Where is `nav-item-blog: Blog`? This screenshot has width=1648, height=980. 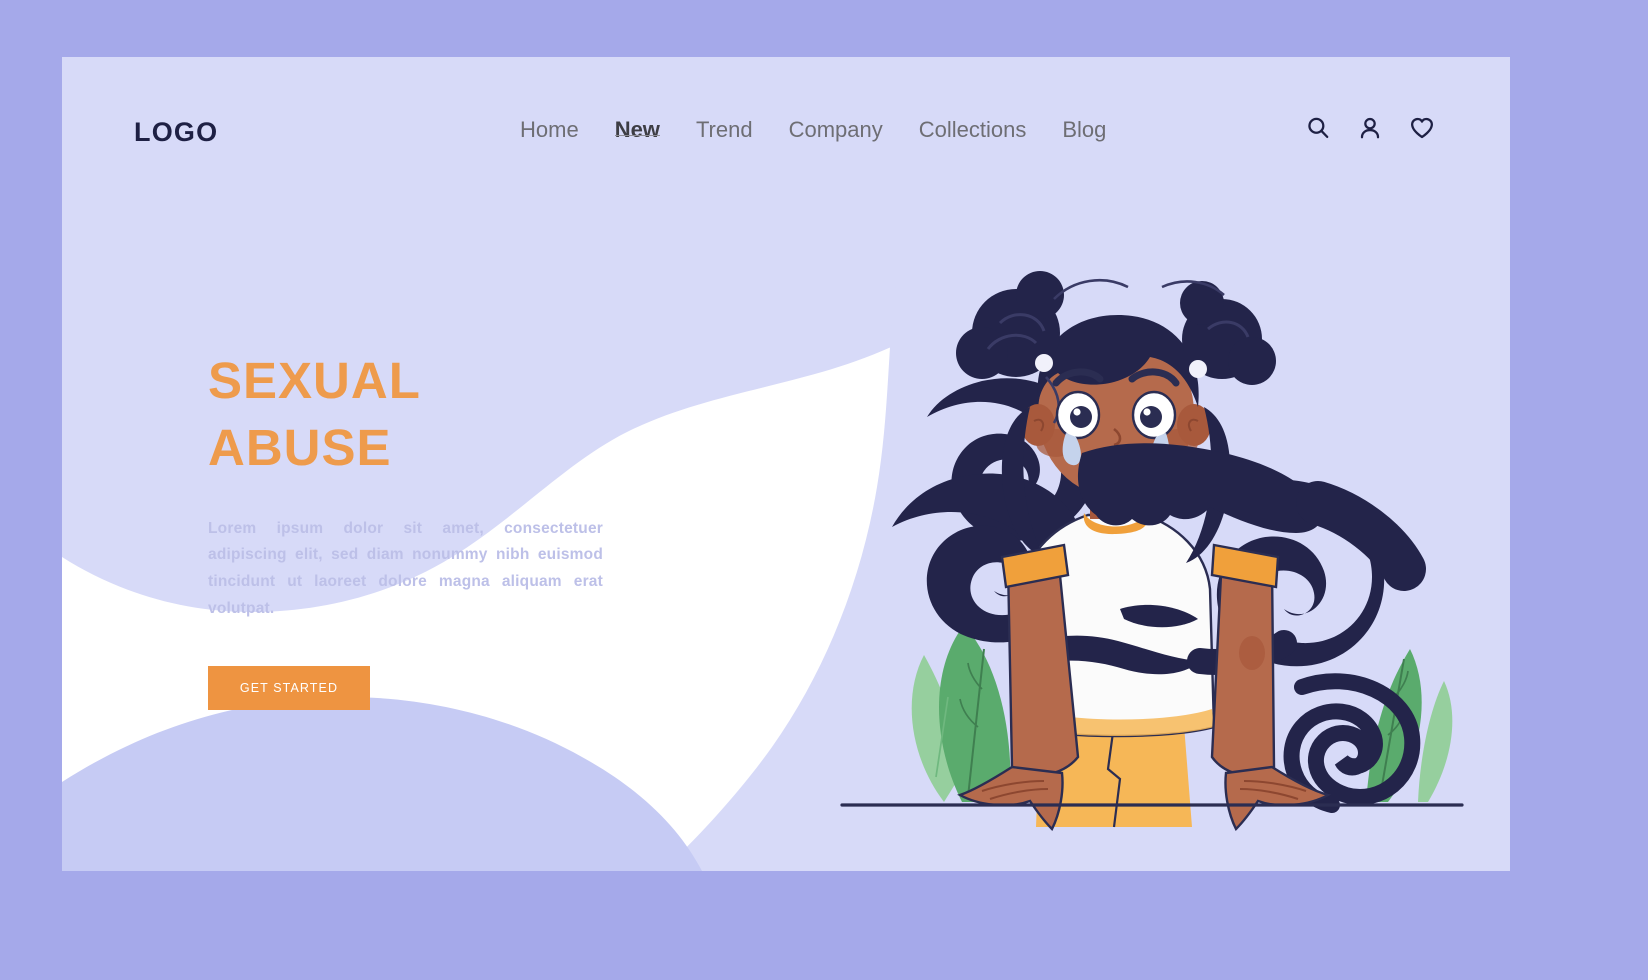
nav-item-blog: Blog is located at coordinates (1084, 130).